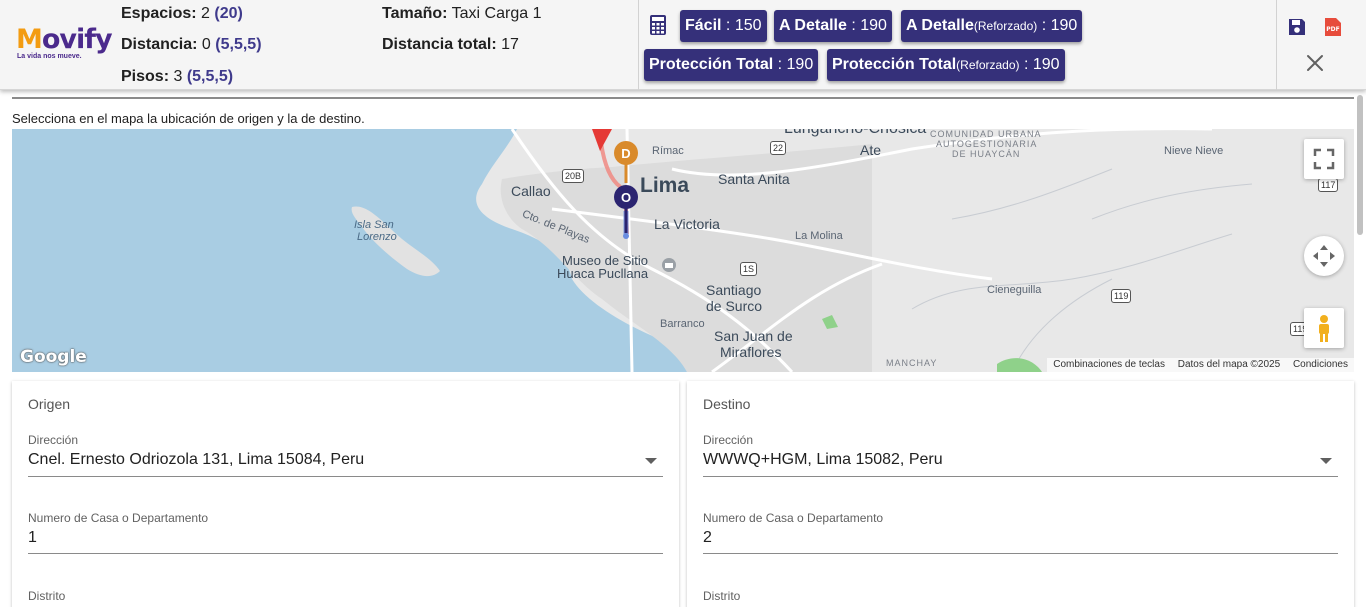 The height and width of the screenshot is (607, 1366). I want to click on distancia-total-info: Distancia total: 17, so click(450, 45).